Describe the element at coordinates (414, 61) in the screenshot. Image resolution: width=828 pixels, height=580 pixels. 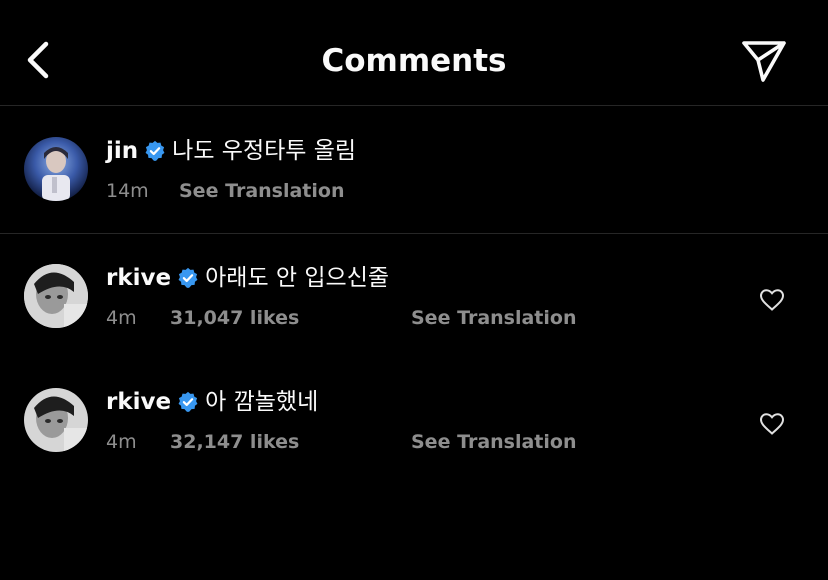
I see `page-title: Comments` at that location.